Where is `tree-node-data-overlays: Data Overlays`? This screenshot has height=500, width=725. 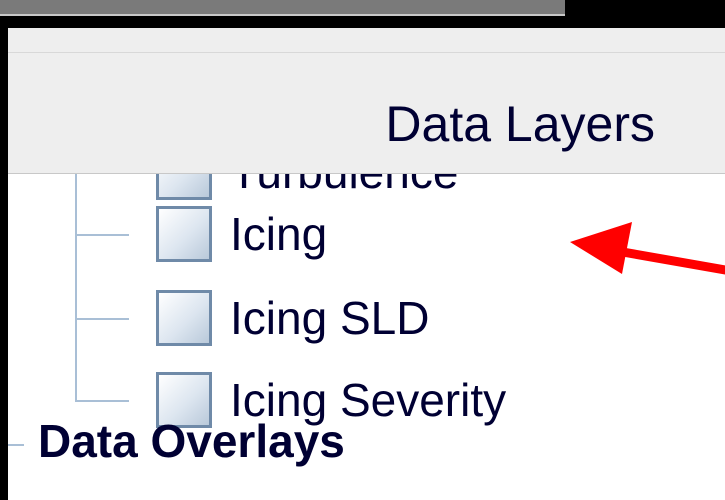 tree-node-data-overlays: Data Overlays is located at coordinates (191, 441).